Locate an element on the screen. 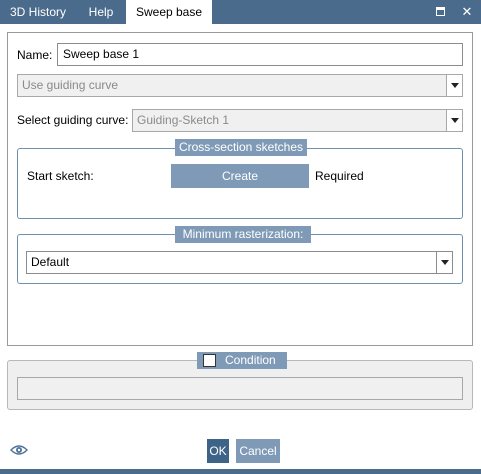 Image resolution: width=481 pixels, height=474 pixels. required-status: Required is located at coordinates (339, 176).